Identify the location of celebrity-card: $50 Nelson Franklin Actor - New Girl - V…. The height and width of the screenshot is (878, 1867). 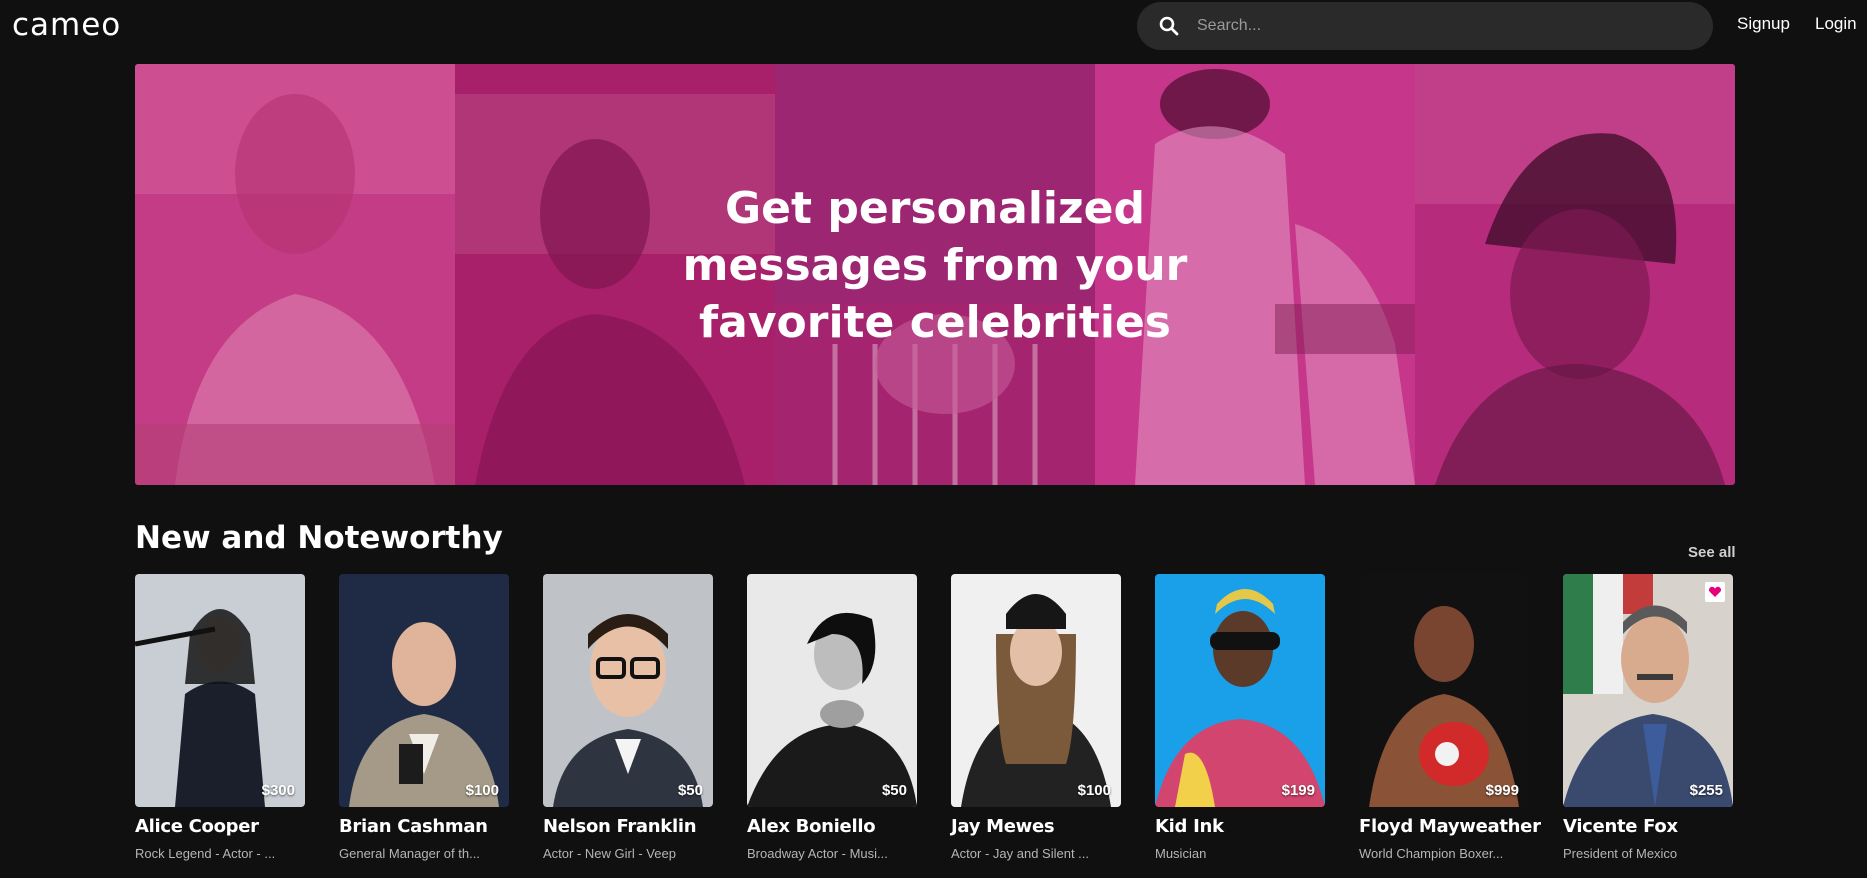
(628, 717).